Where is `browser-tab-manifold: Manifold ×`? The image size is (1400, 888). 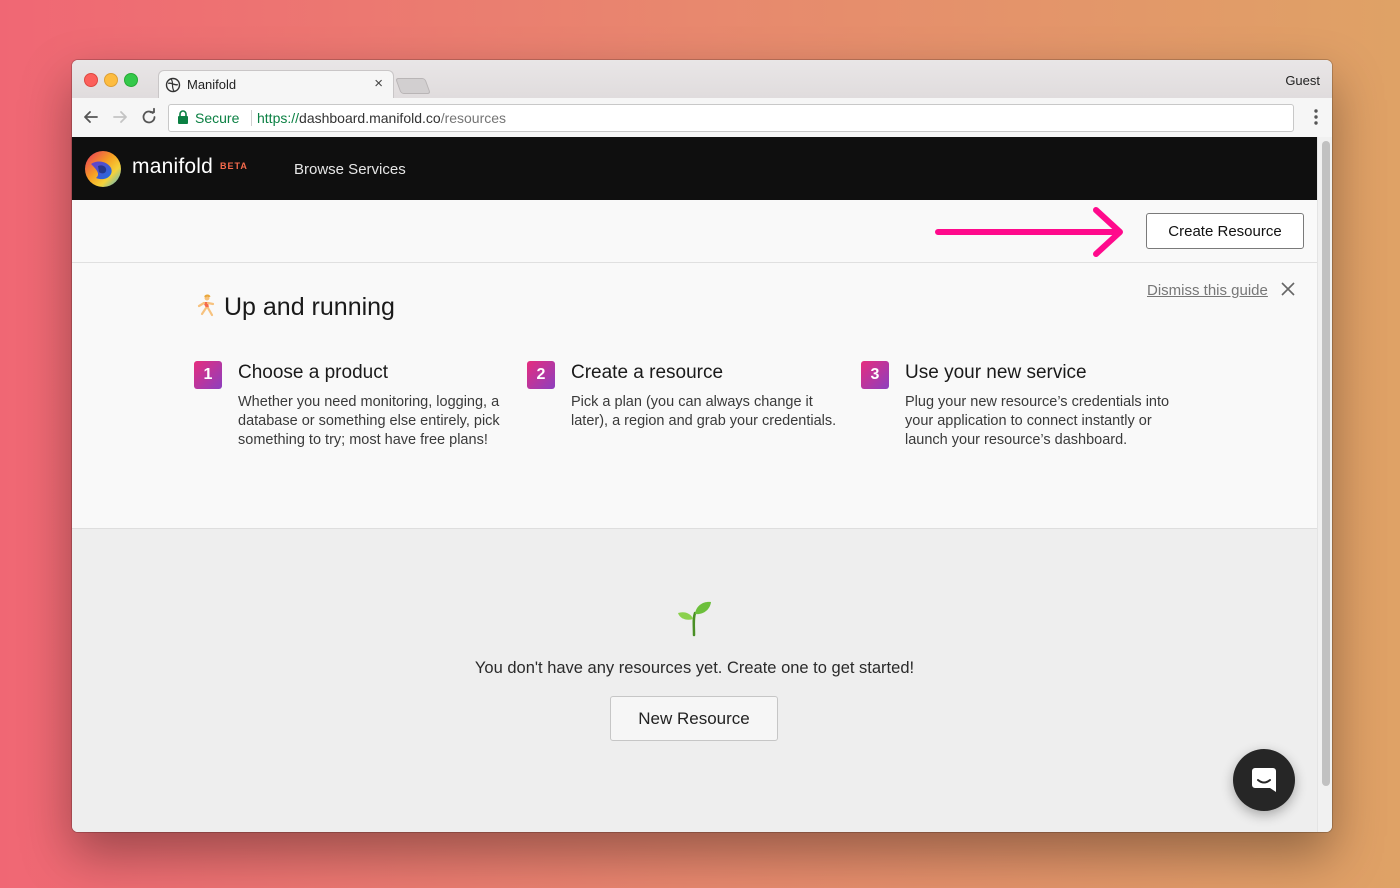
browser-tab-manifold: Manifold × is located at coordinates (276, 85).